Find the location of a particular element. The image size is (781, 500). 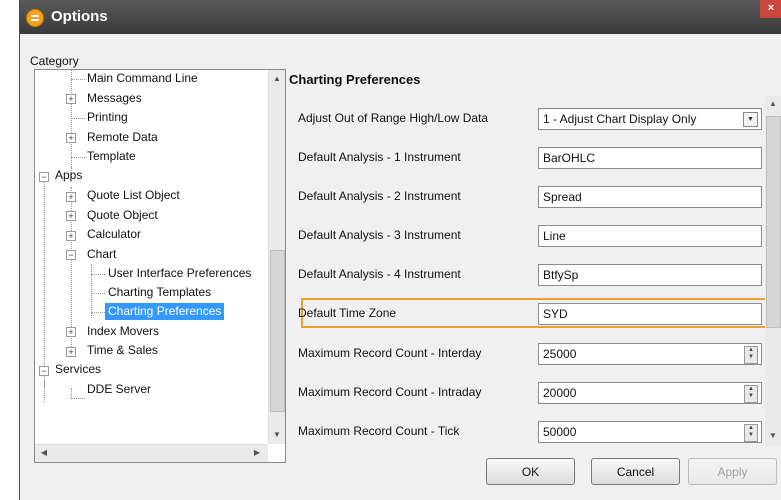

select-value: 1 - Adjust Chart Display Only is located at coordinates (620, 119).